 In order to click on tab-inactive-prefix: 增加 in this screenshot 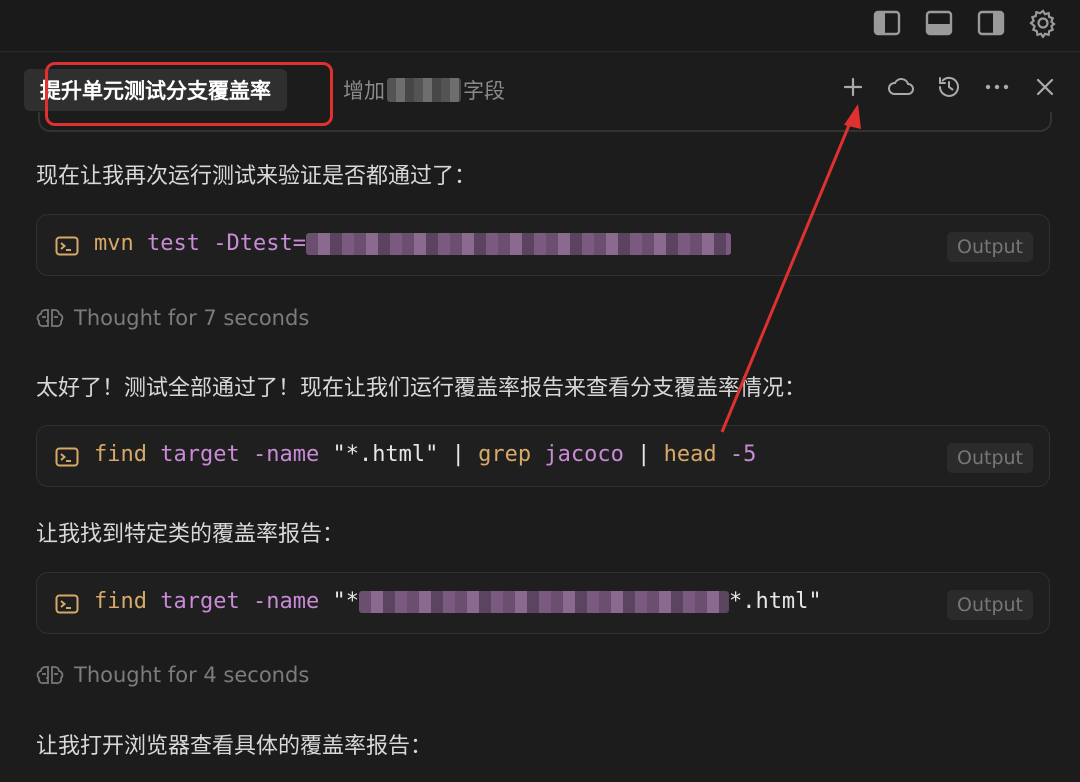, I will do `click(364, 91)`.